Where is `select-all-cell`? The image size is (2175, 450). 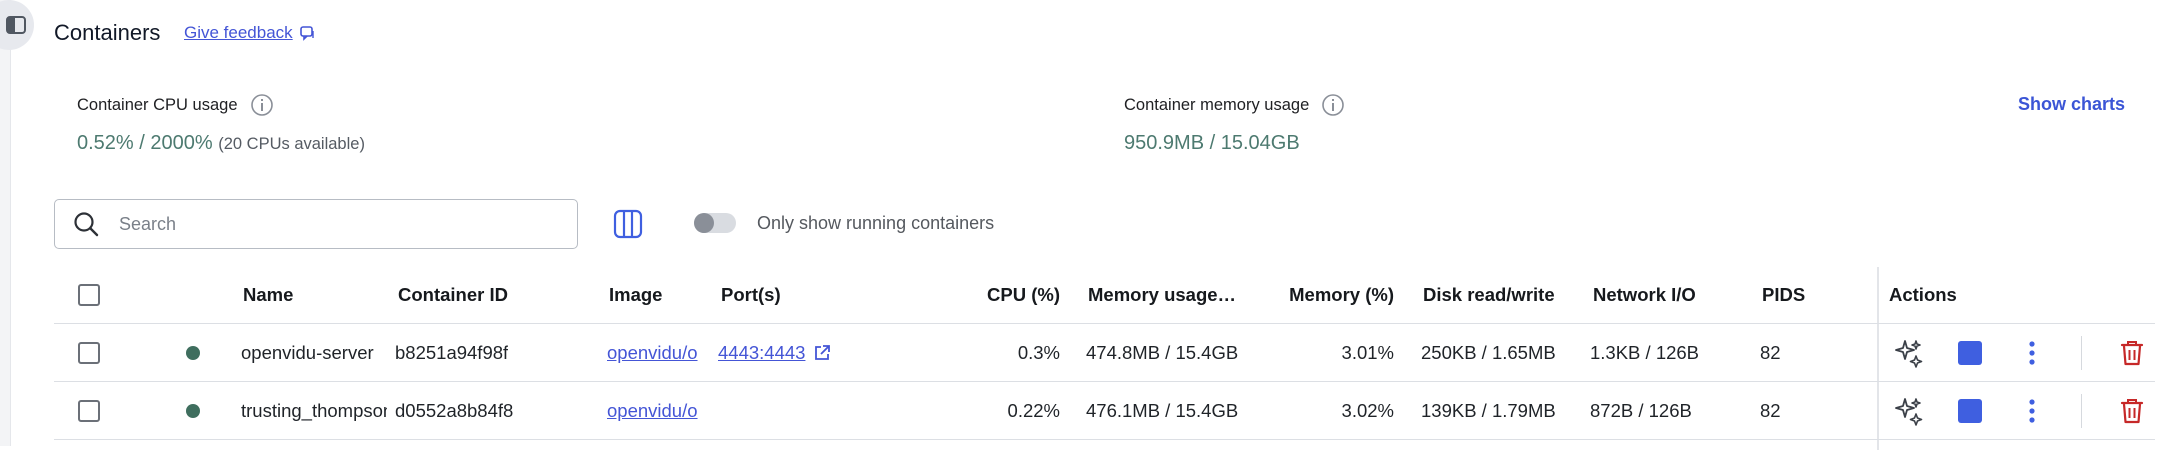
select-all-cell is located at coordinates (89, 295).